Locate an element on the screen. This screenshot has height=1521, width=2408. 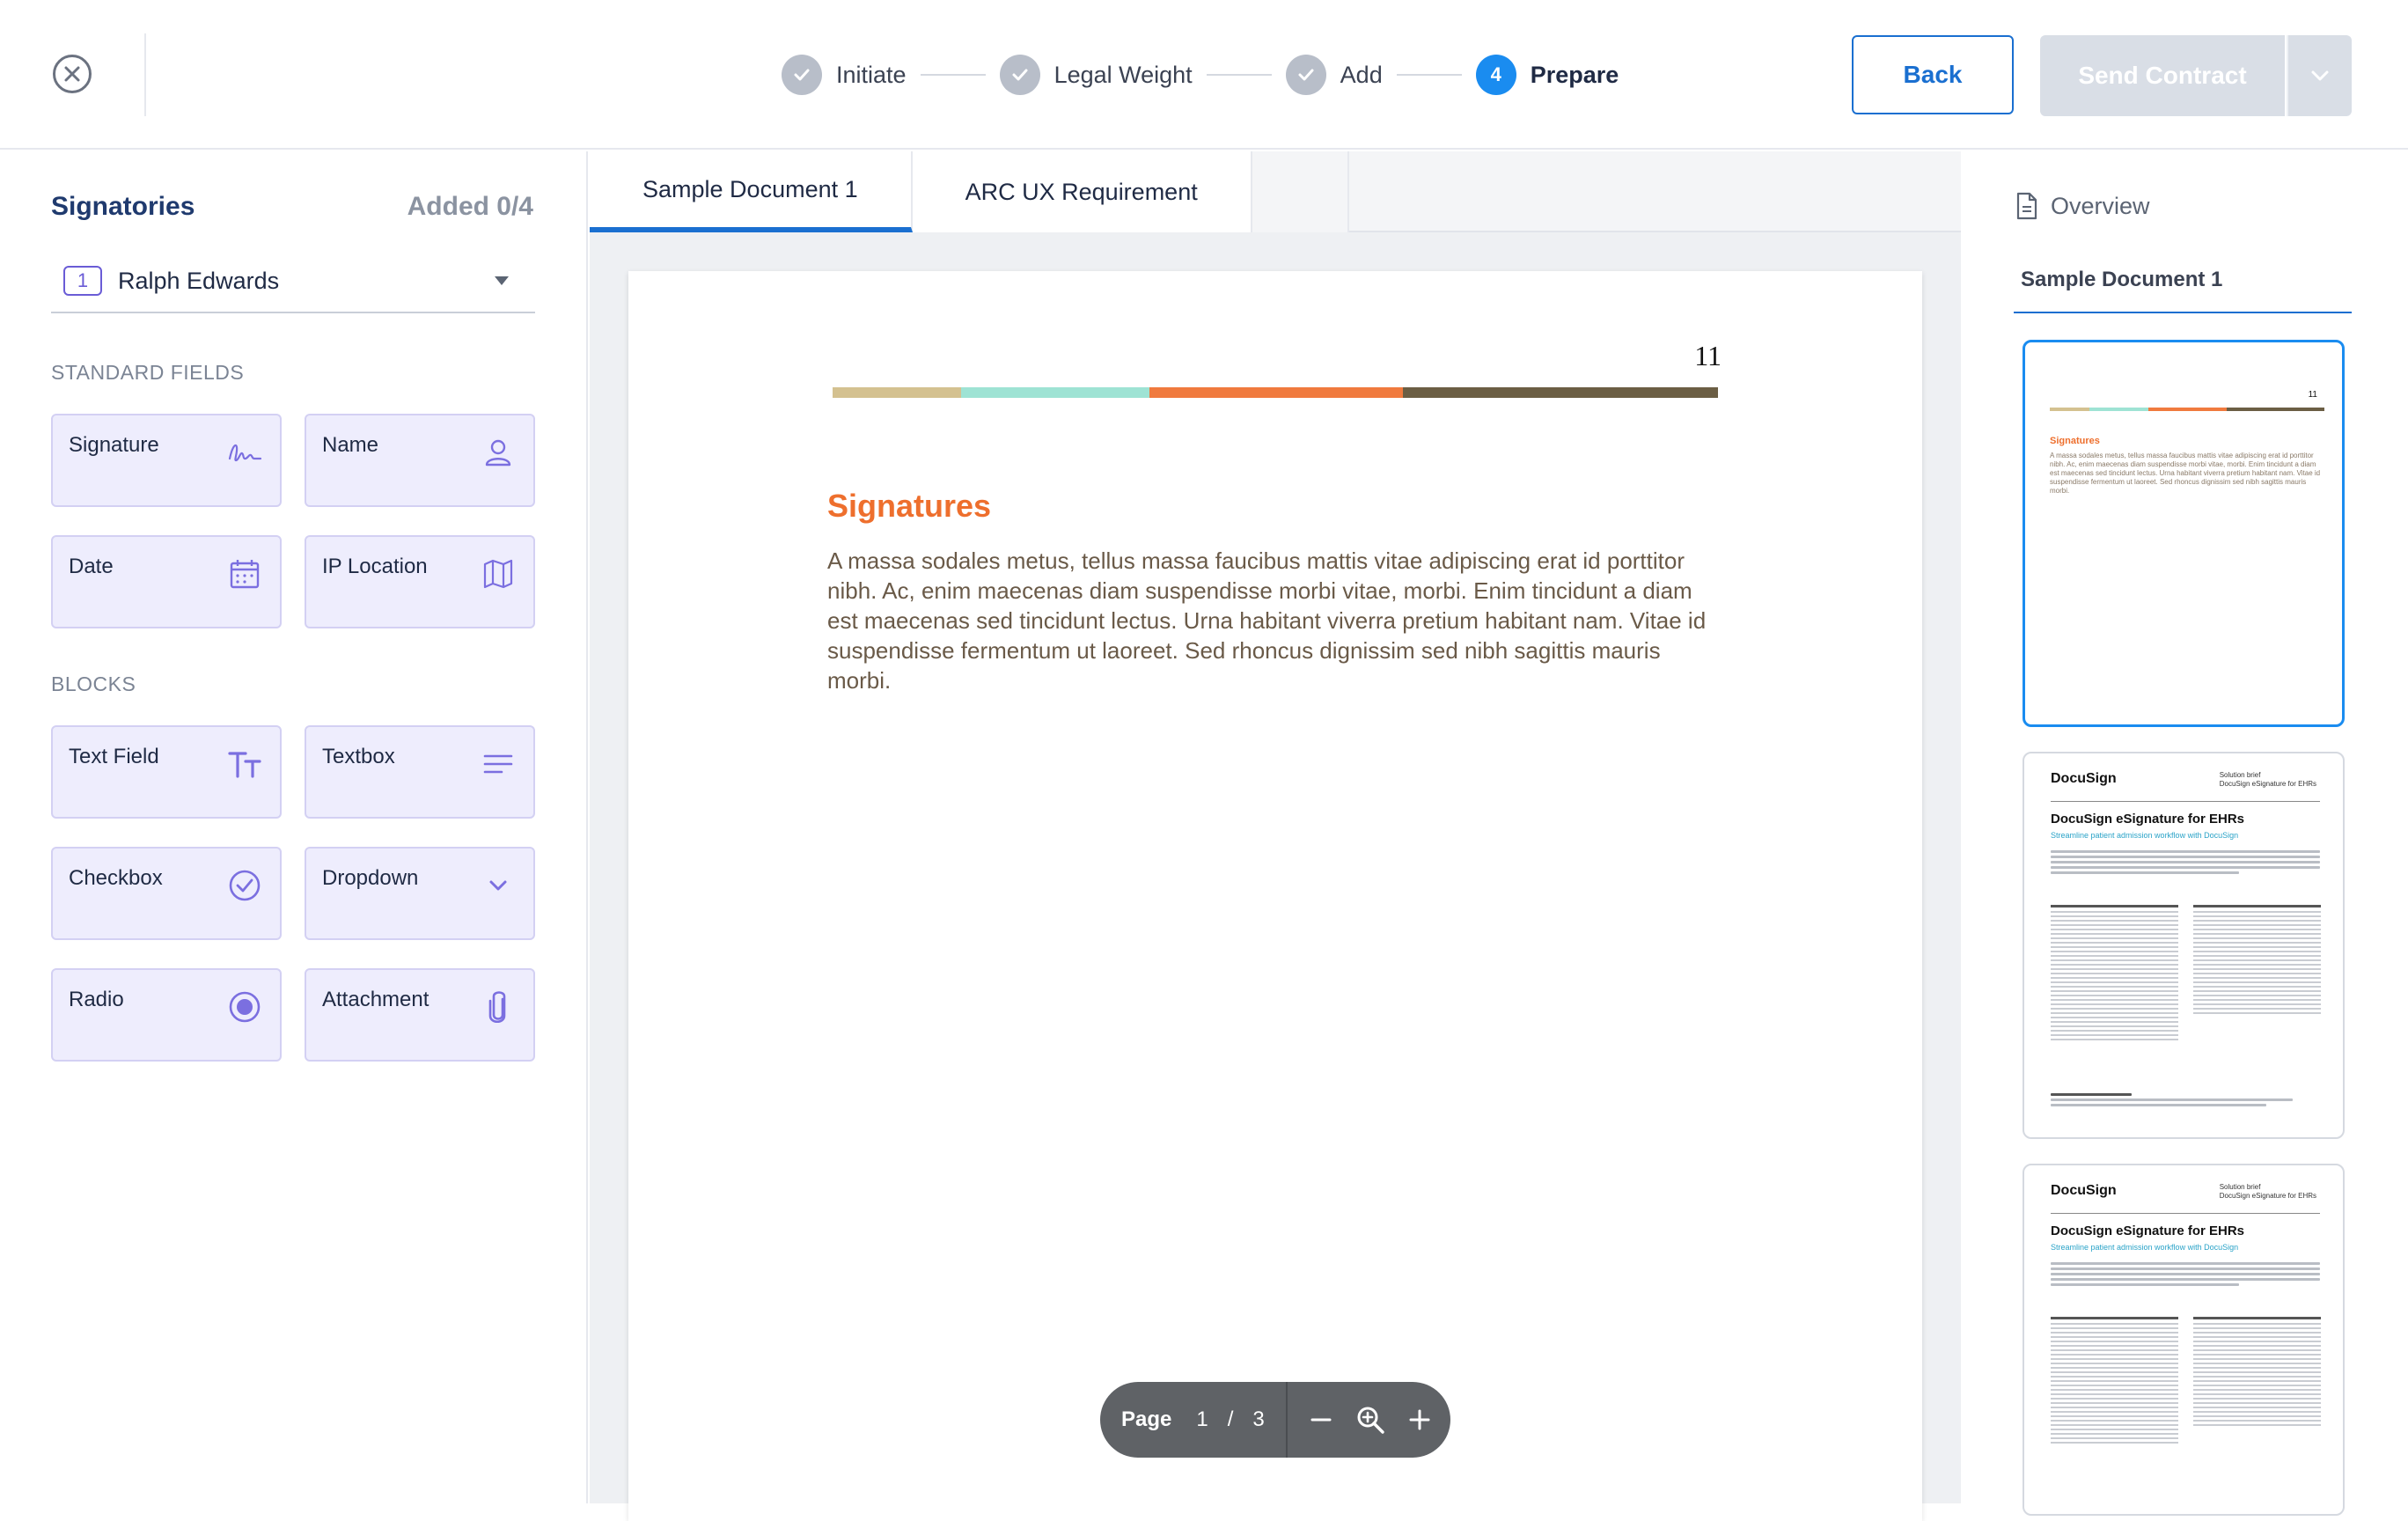
field-label: Name is located at coordinates (350, 445).